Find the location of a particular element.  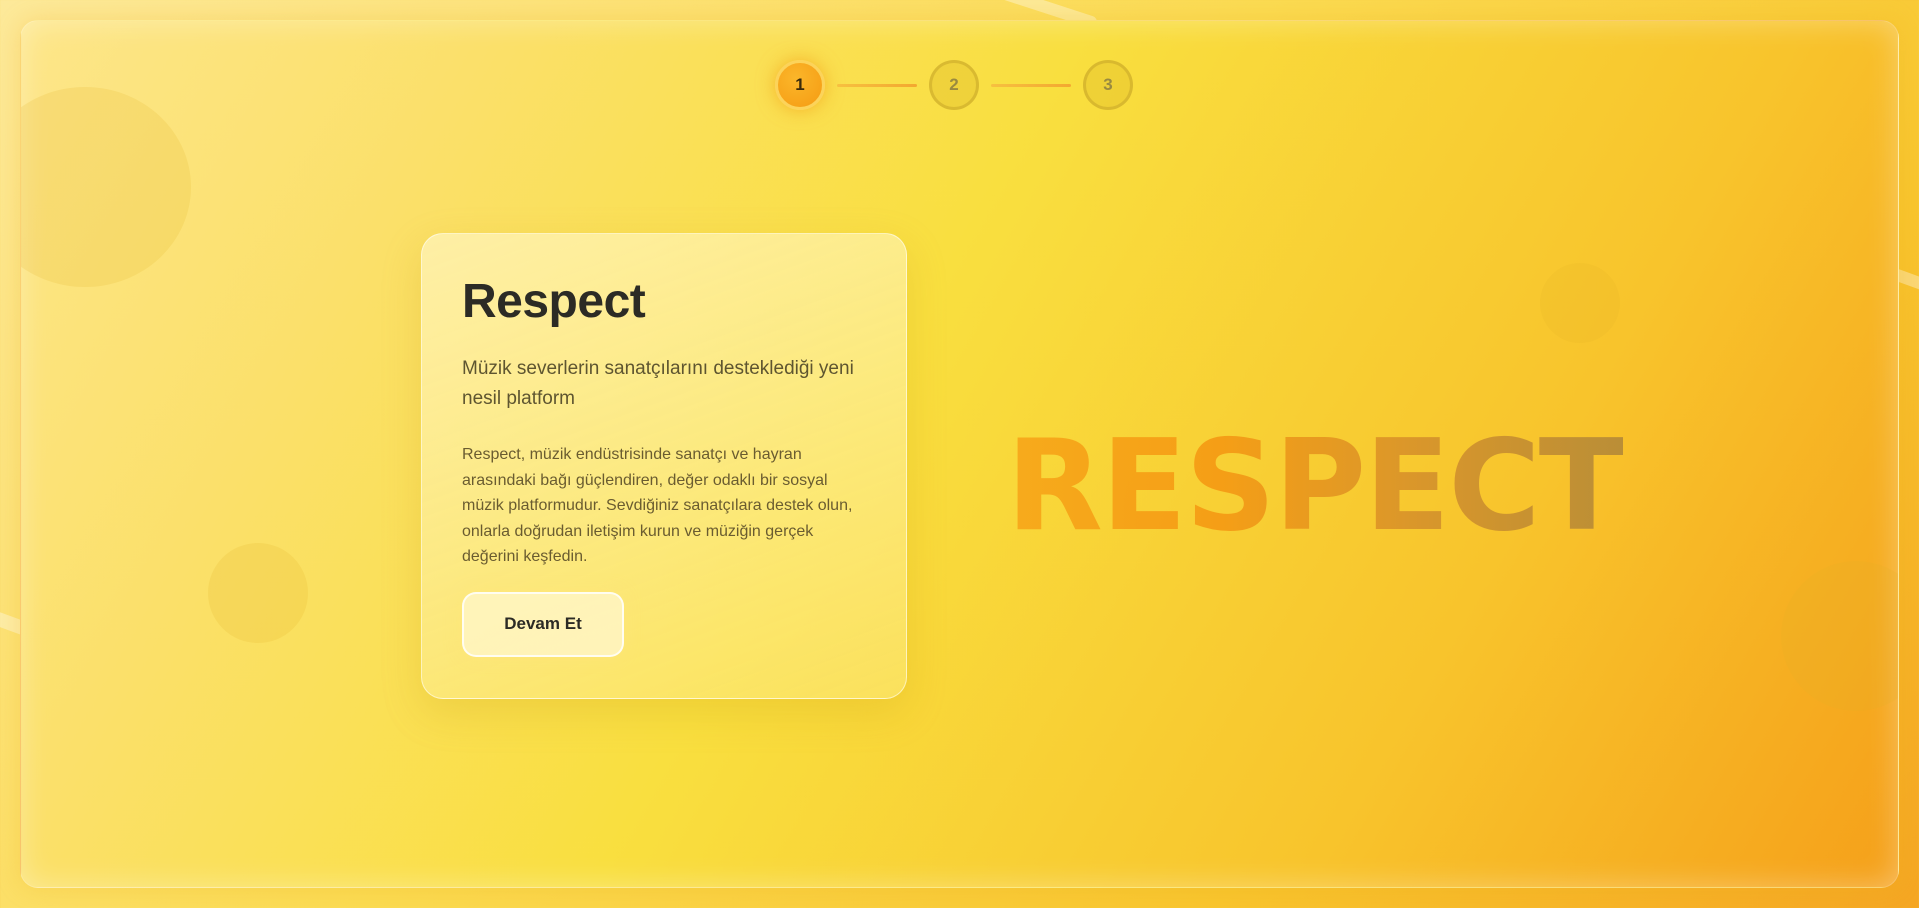

continue-button: Devam Et is located at coordinates (543, 624).